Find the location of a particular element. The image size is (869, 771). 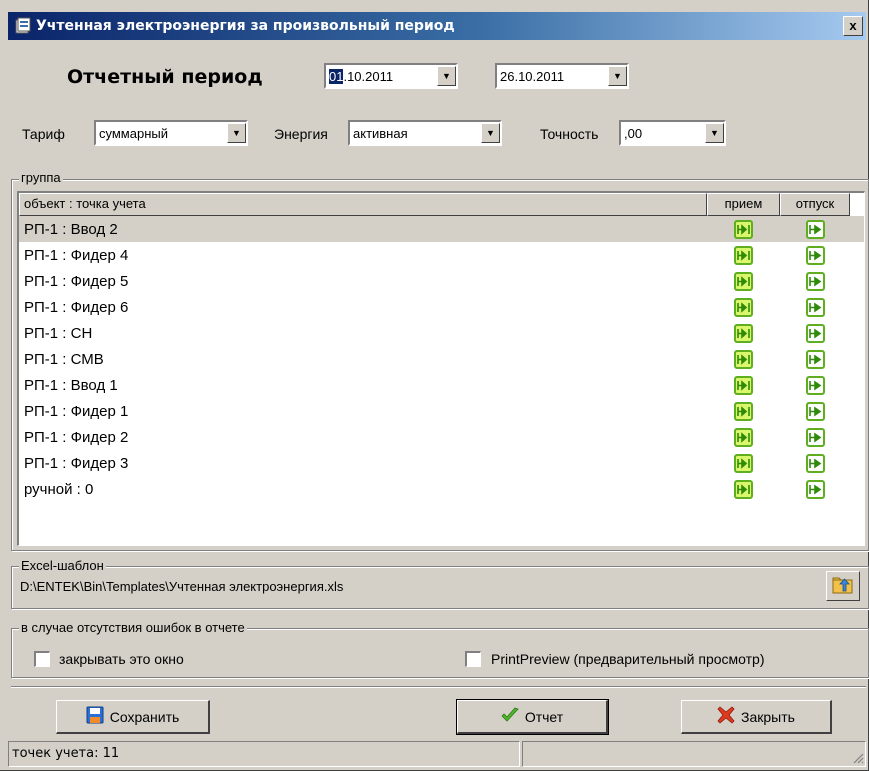

date-to-picker: 26.10.2011 ▼ is located at coordinates (562, 76).